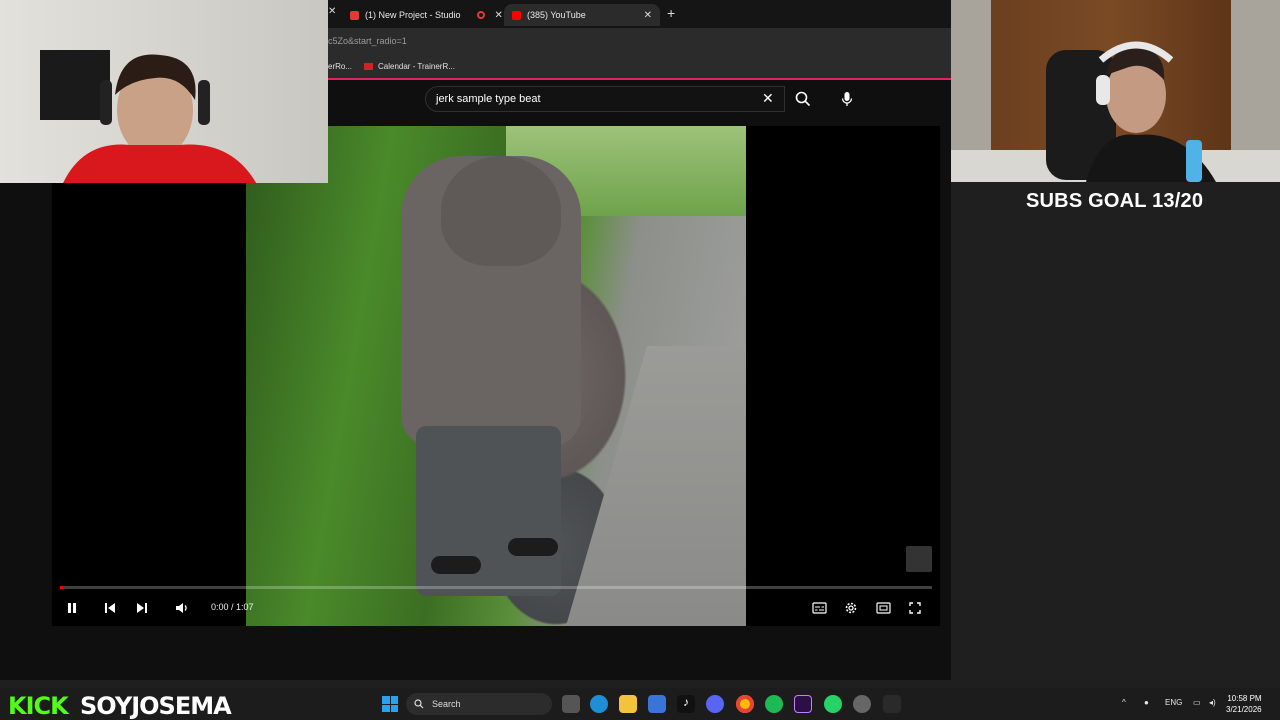 Image resolution: width=1280 pixels, height=720 pixels. Describe the element at coordinates (480, 15) in the screenshot. I see `recording-icon` at that location.